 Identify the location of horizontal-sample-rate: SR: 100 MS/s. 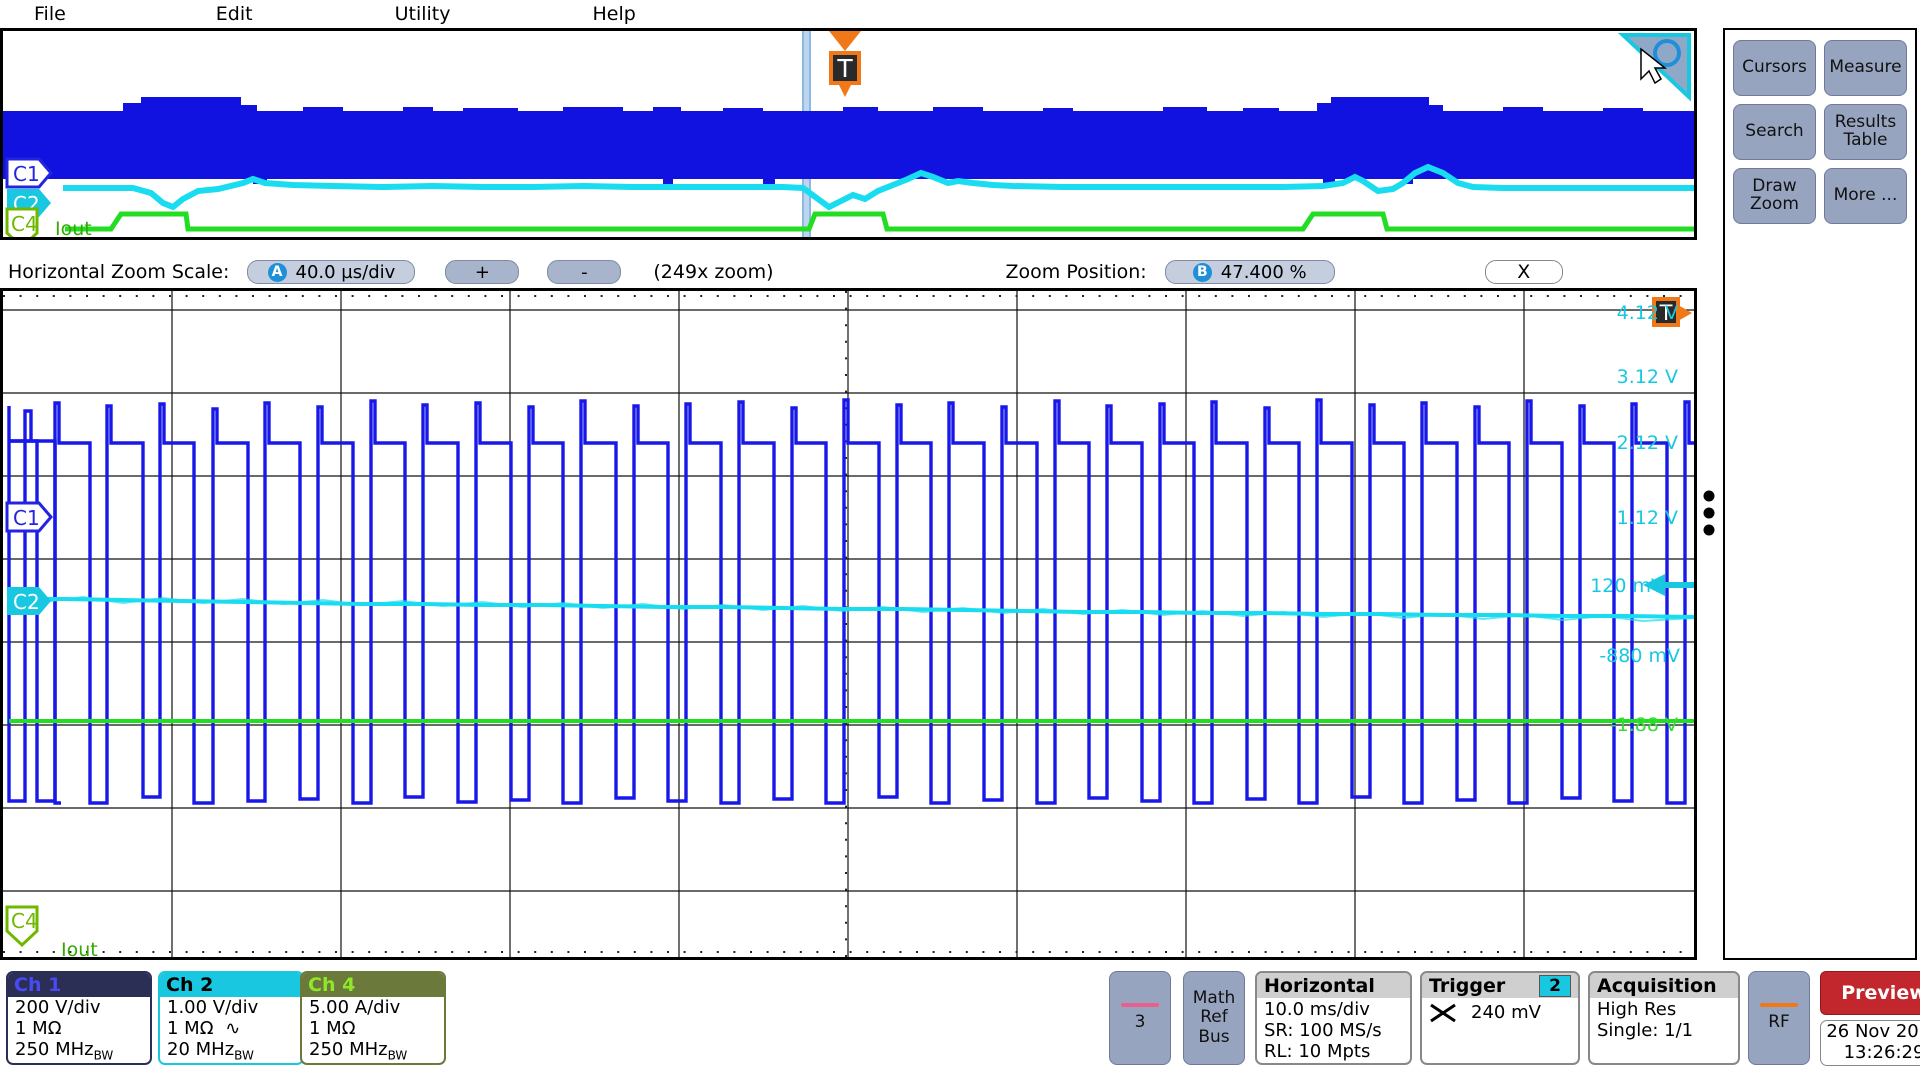
(1323, 1031).